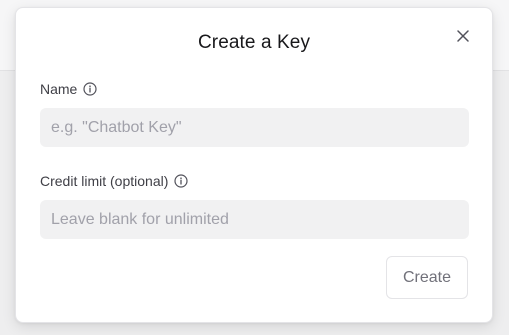 This screenshot has width=509, height=335. I want to click on dialog-title: Create a Key, so click(254, 42).